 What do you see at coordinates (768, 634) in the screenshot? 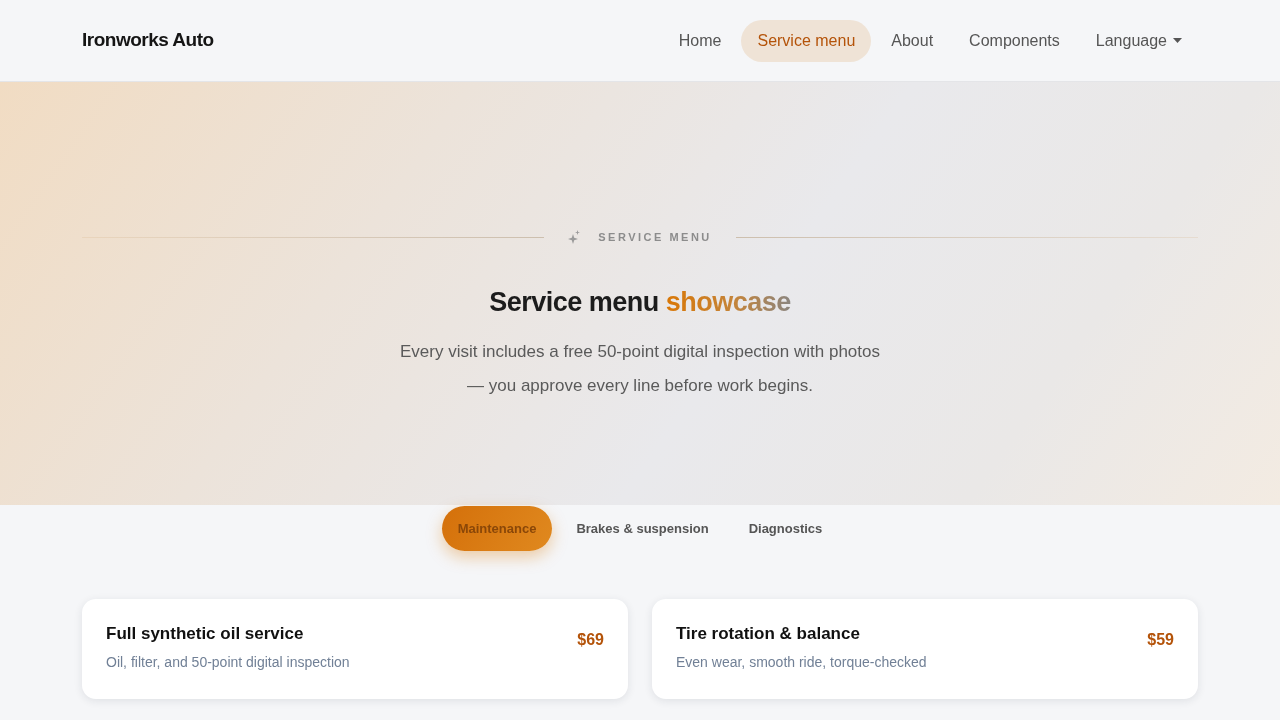
I see `service-name: Tire rotation & balance` at bounding box center [768, 634].